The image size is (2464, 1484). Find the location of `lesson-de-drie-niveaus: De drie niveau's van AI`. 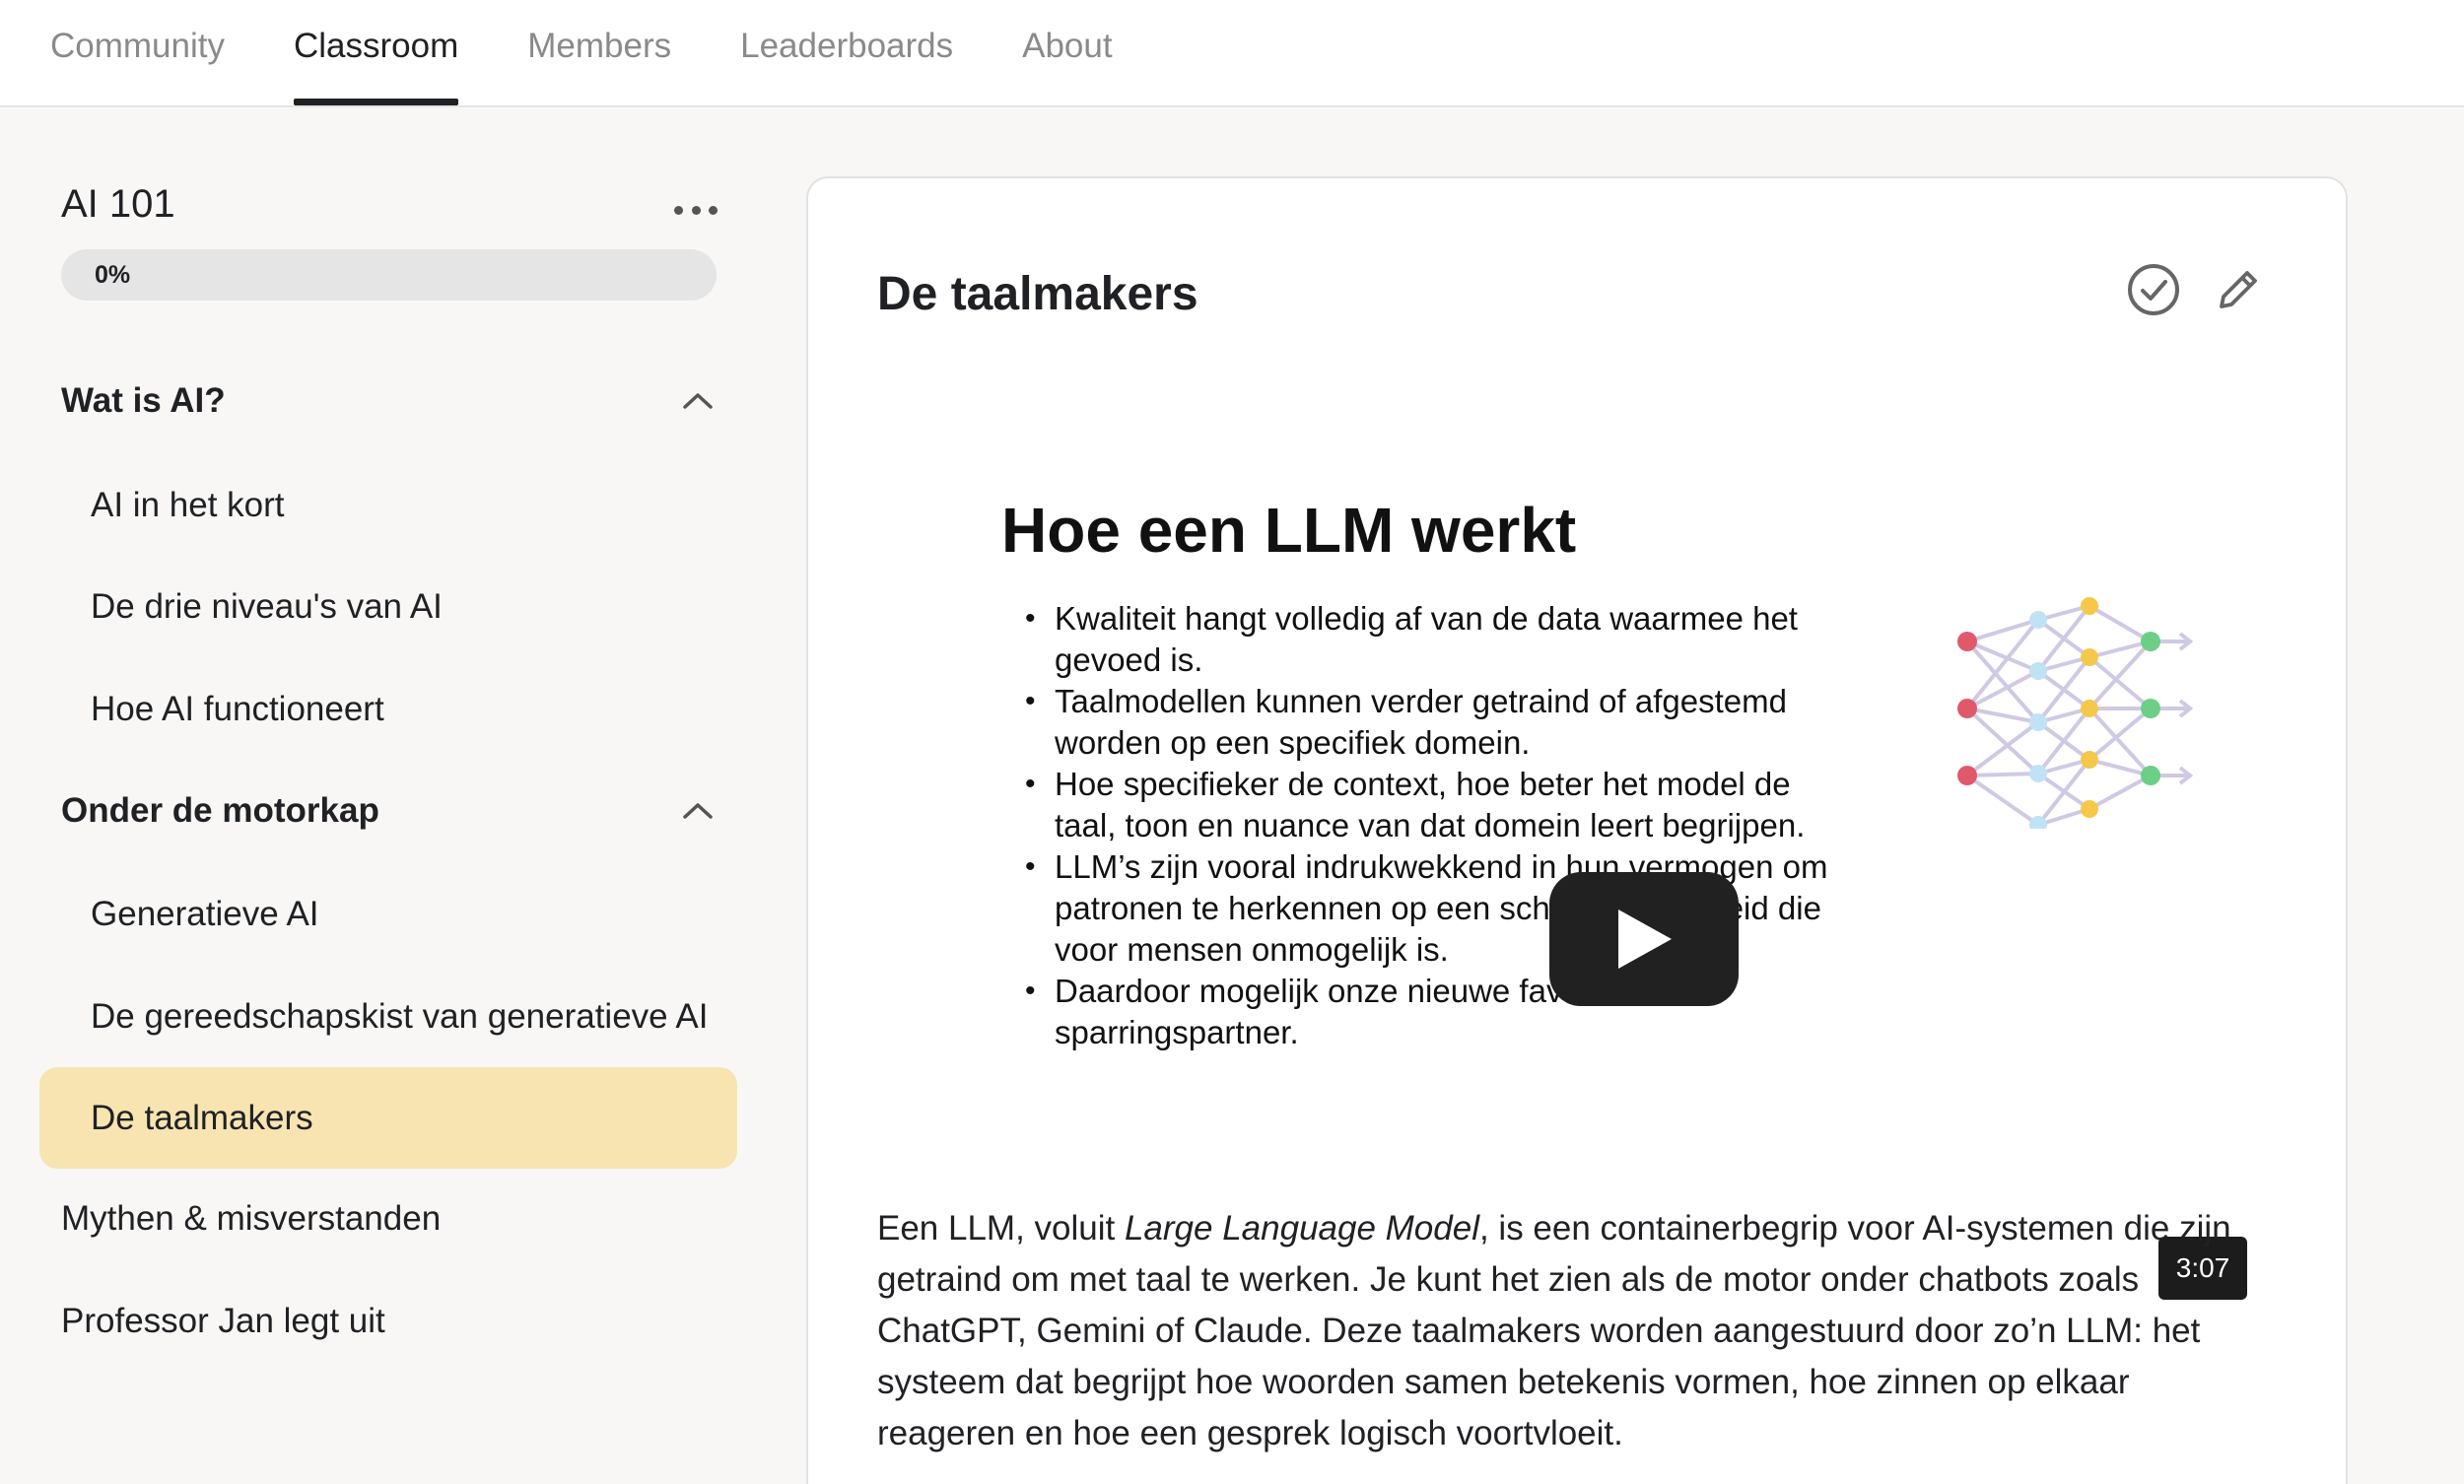

lesson-de-drie-niveaus: De drie niveau's van AI is located at coordinates (388, 606).